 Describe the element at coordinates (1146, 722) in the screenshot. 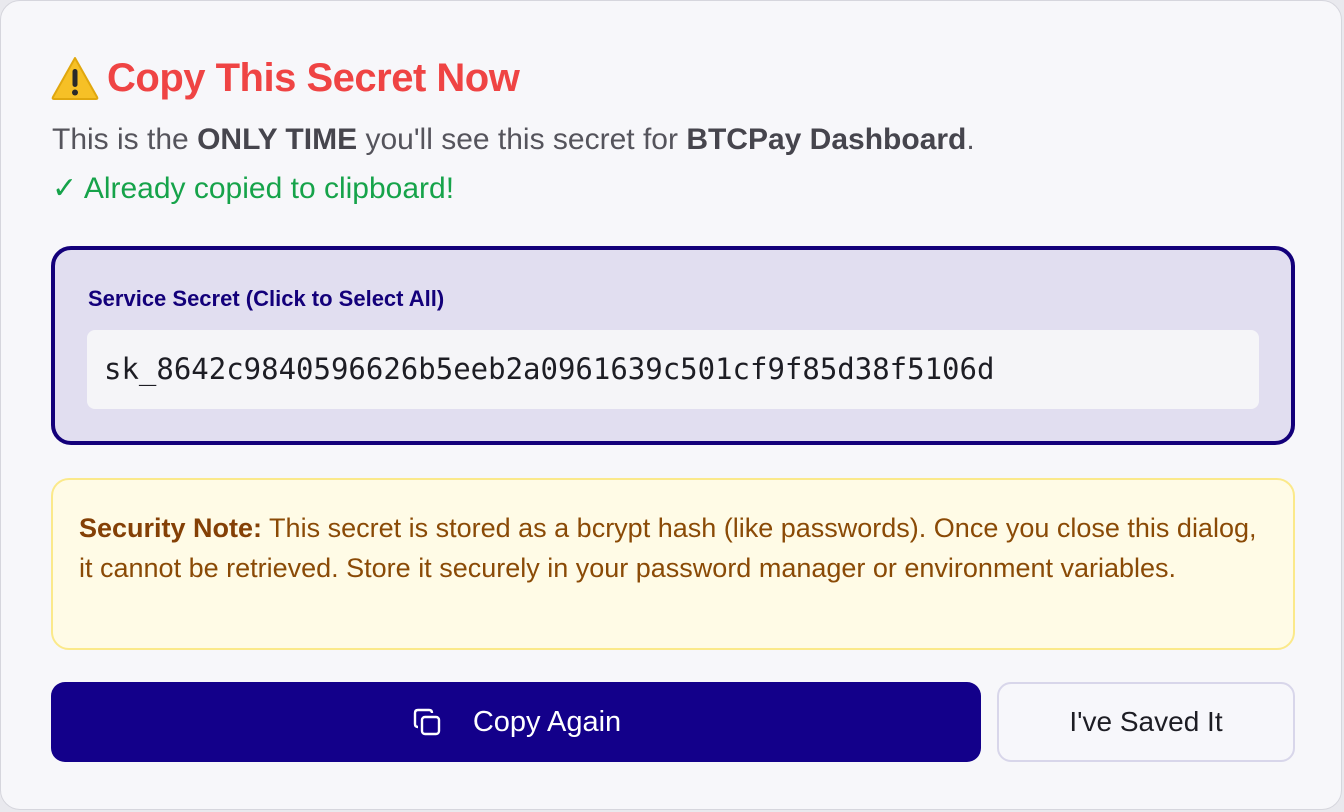

I see `saved-it-button: I've Saved It` at that location.